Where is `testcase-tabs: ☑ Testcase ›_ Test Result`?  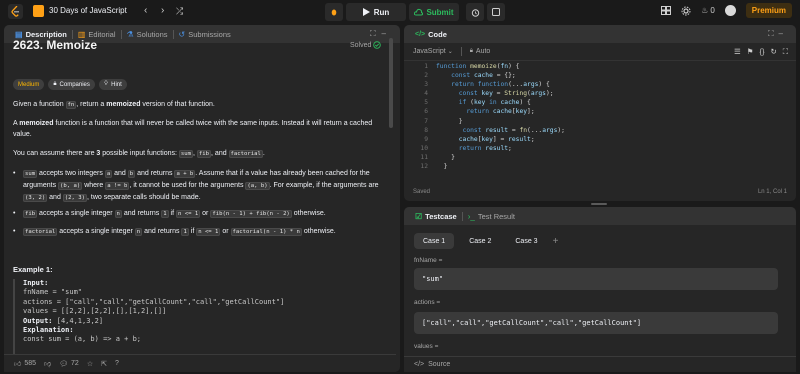 testcase-tabs: ☑ Testcase ›_ Test Result is located at coordinates (600, 216).